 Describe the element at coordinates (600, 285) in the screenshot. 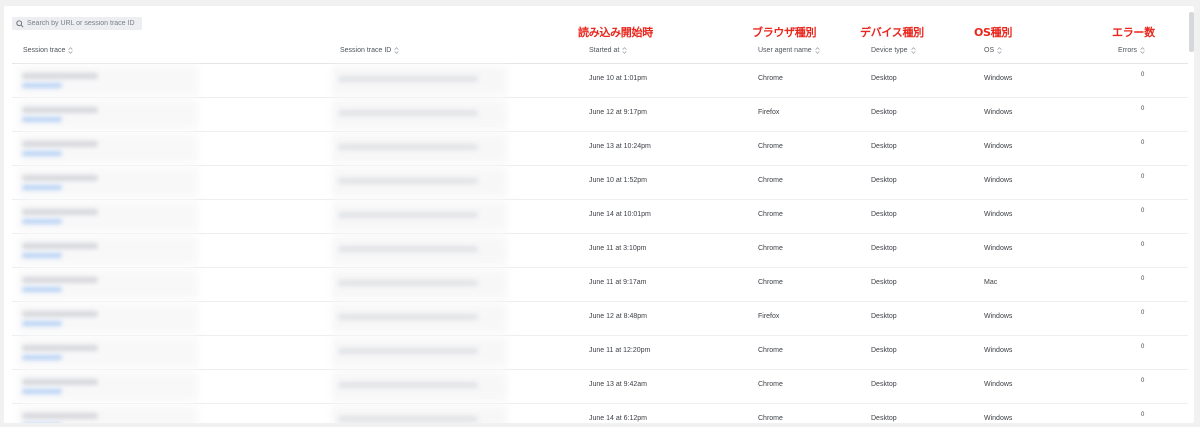

I see `table-row: June 11 at 9:17am Chrome Desktop Mac 0` at that location.